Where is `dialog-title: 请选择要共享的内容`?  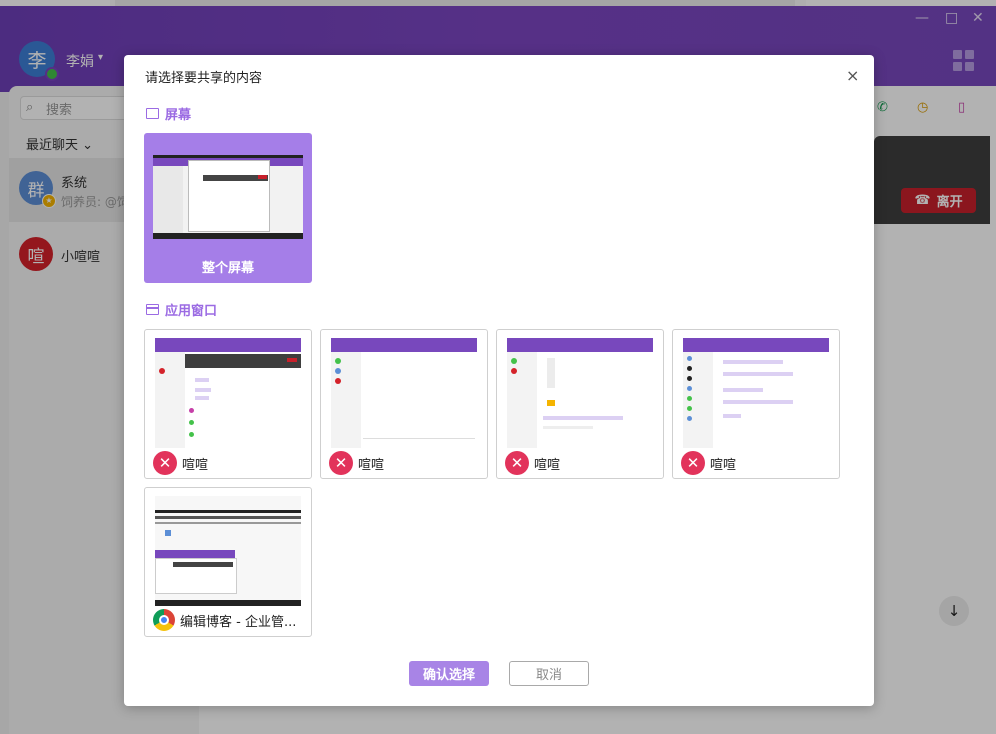
dialog-title: 请选择要共享的内容 is located at coordinates (204, 78).